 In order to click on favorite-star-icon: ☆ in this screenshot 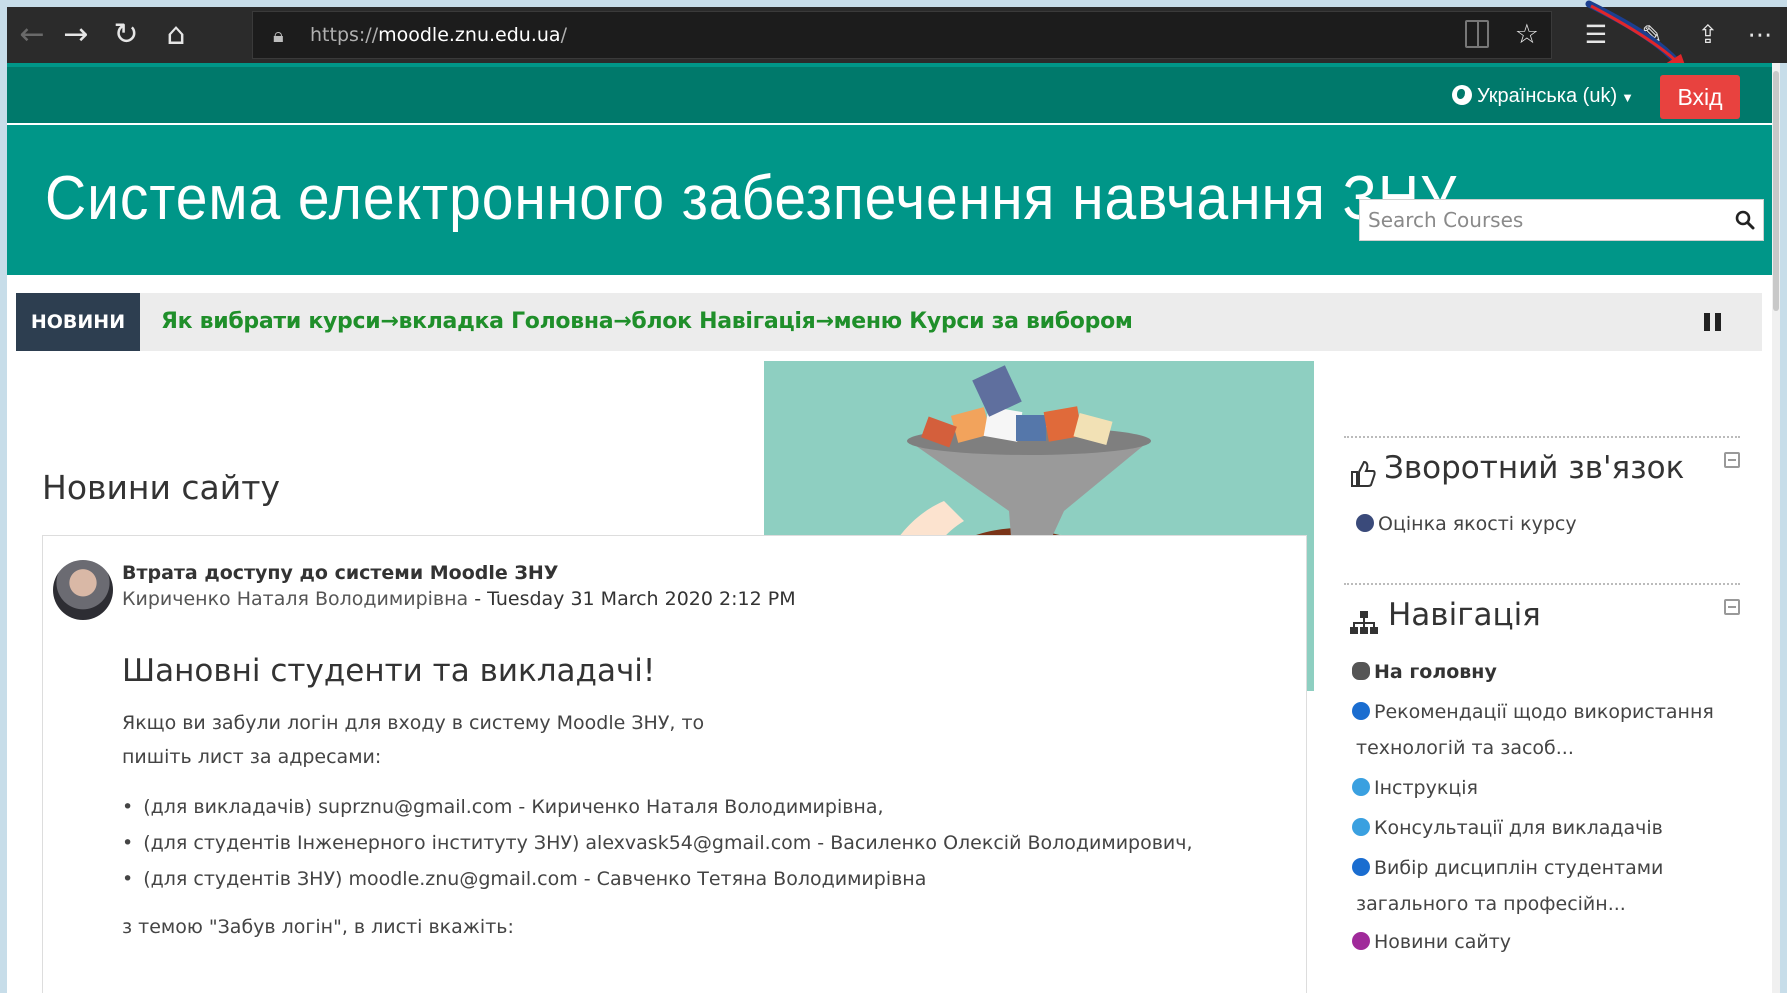, I will do `click(1527, 35)`.